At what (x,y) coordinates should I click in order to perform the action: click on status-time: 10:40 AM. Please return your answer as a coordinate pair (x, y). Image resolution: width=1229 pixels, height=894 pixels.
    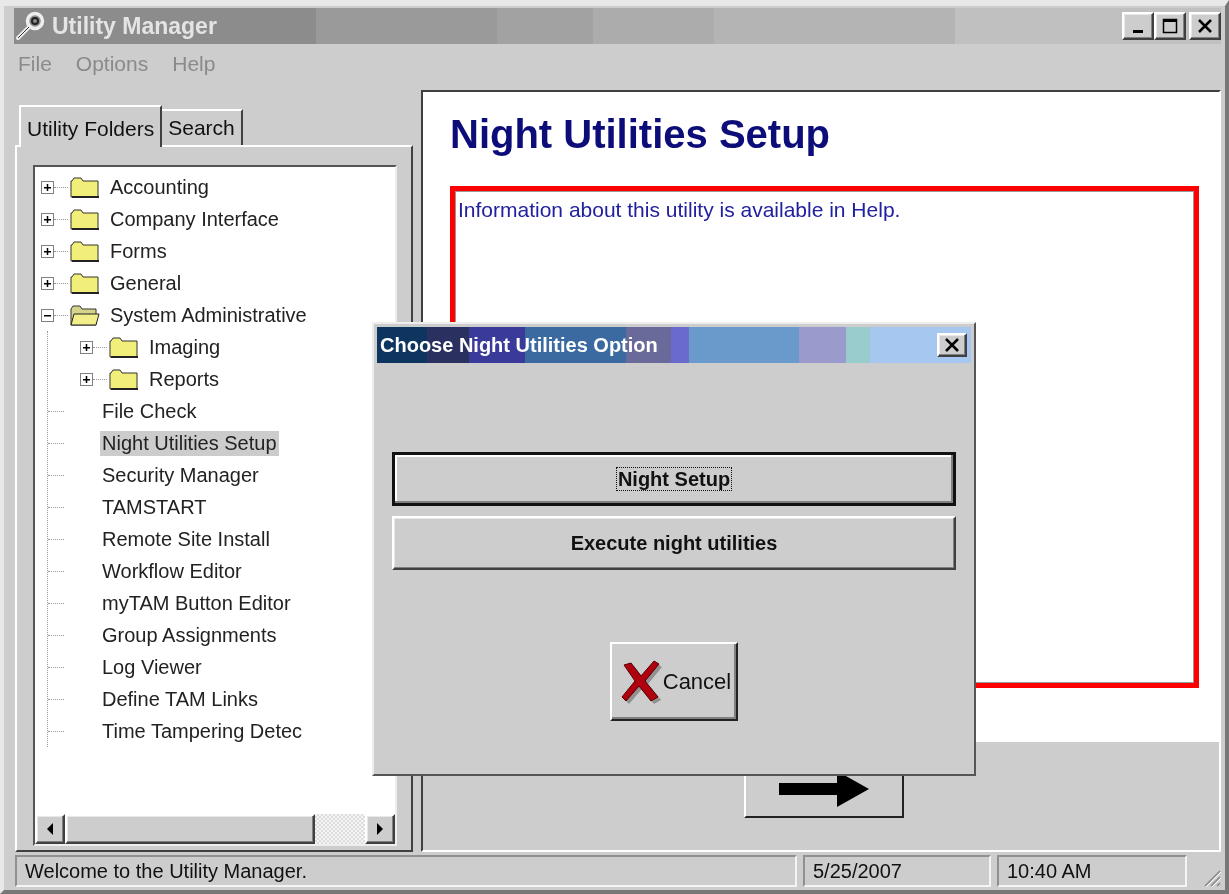
    Looking at the image, I should click on (1092, 871).